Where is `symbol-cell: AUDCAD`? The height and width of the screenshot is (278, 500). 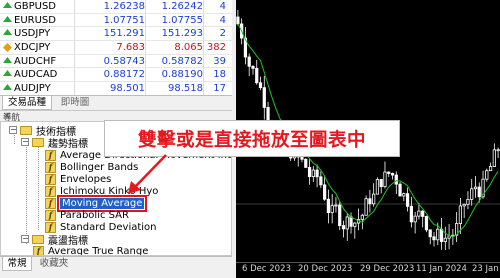 symbol-cell: AUDCAD is located at coordinates (36, 75).